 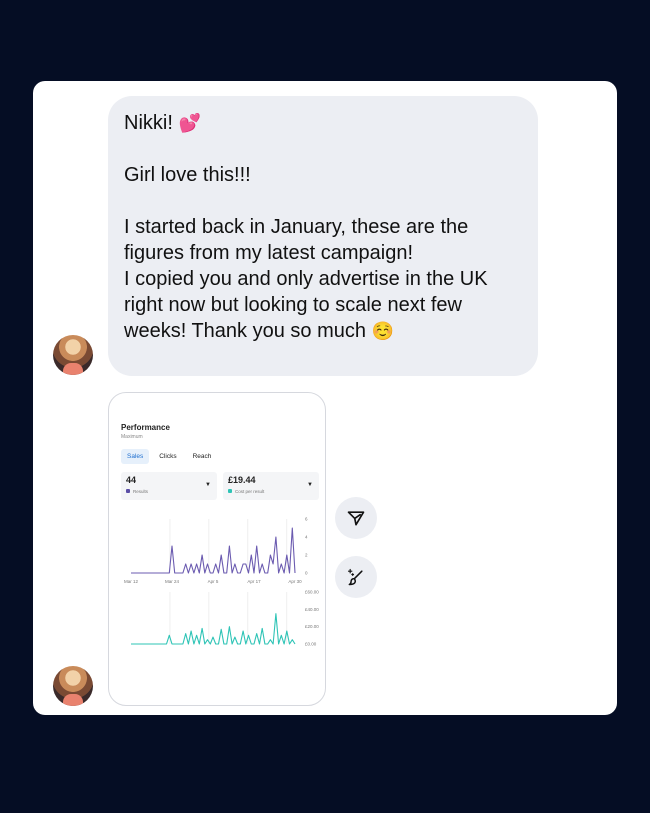 I want to click on smile-emoji: ☺️, so click(x=382, y=331).